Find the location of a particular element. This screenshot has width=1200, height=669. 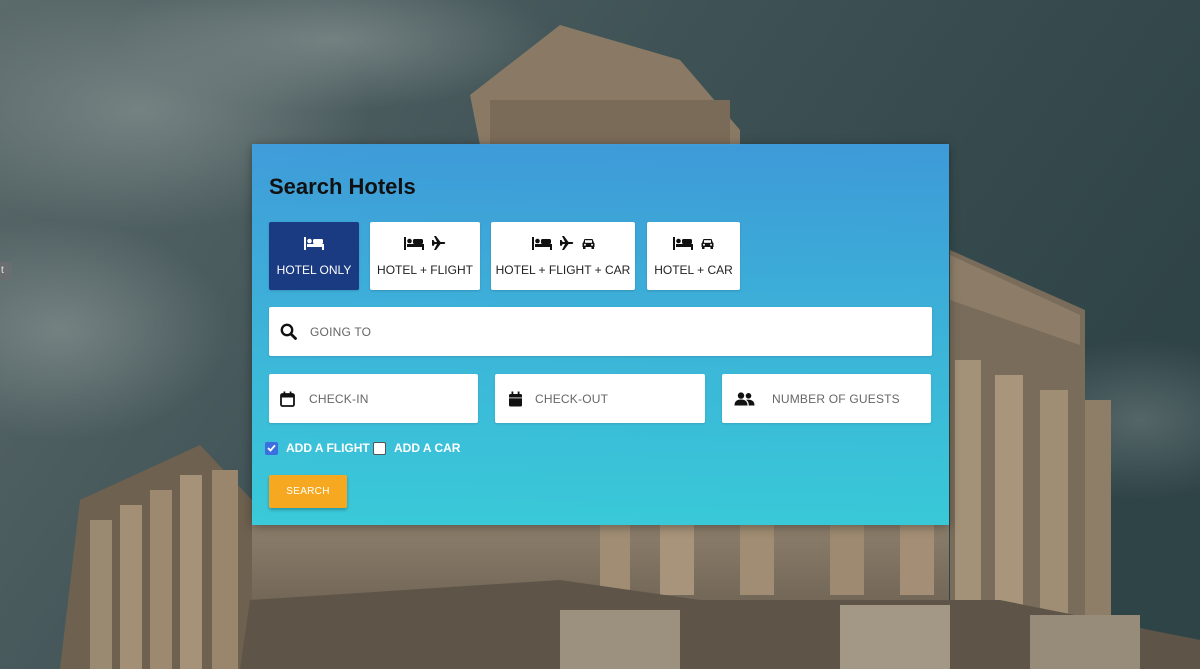

side-tab-label: t is located at coordinates (2, 270).